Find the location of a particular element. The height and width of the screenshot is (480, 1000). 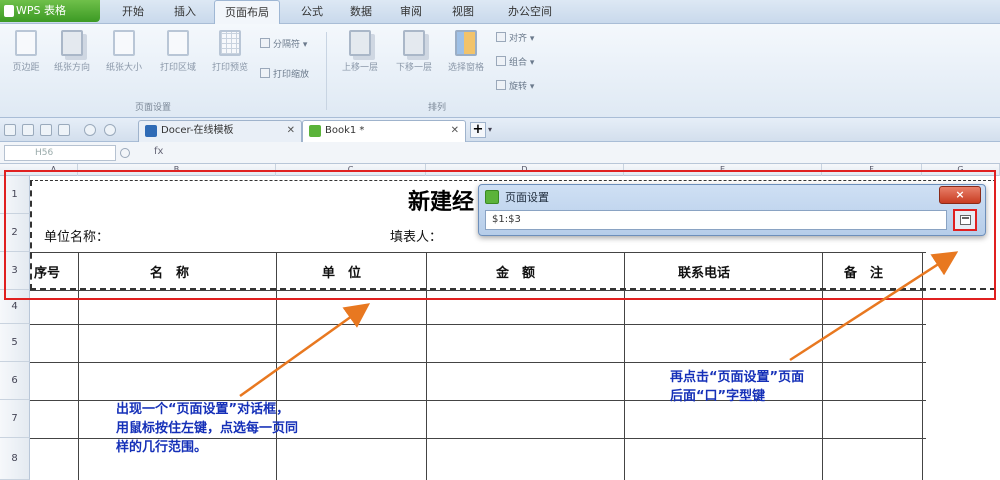

menu-view: 视图 is located at coordinates (463, 12).